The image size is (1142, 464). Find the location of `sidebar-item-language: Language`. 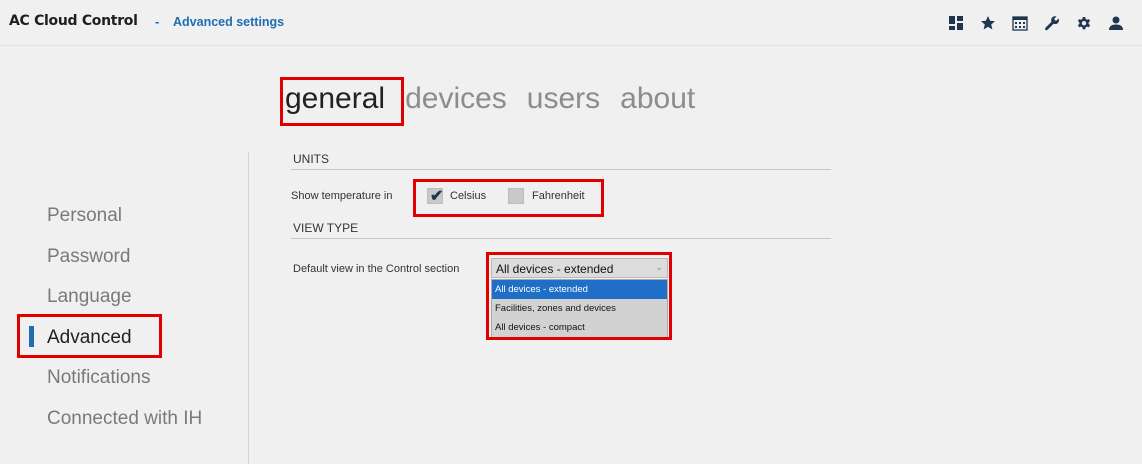

sidebar-item-language: Language is located at coordinates (124, 297).